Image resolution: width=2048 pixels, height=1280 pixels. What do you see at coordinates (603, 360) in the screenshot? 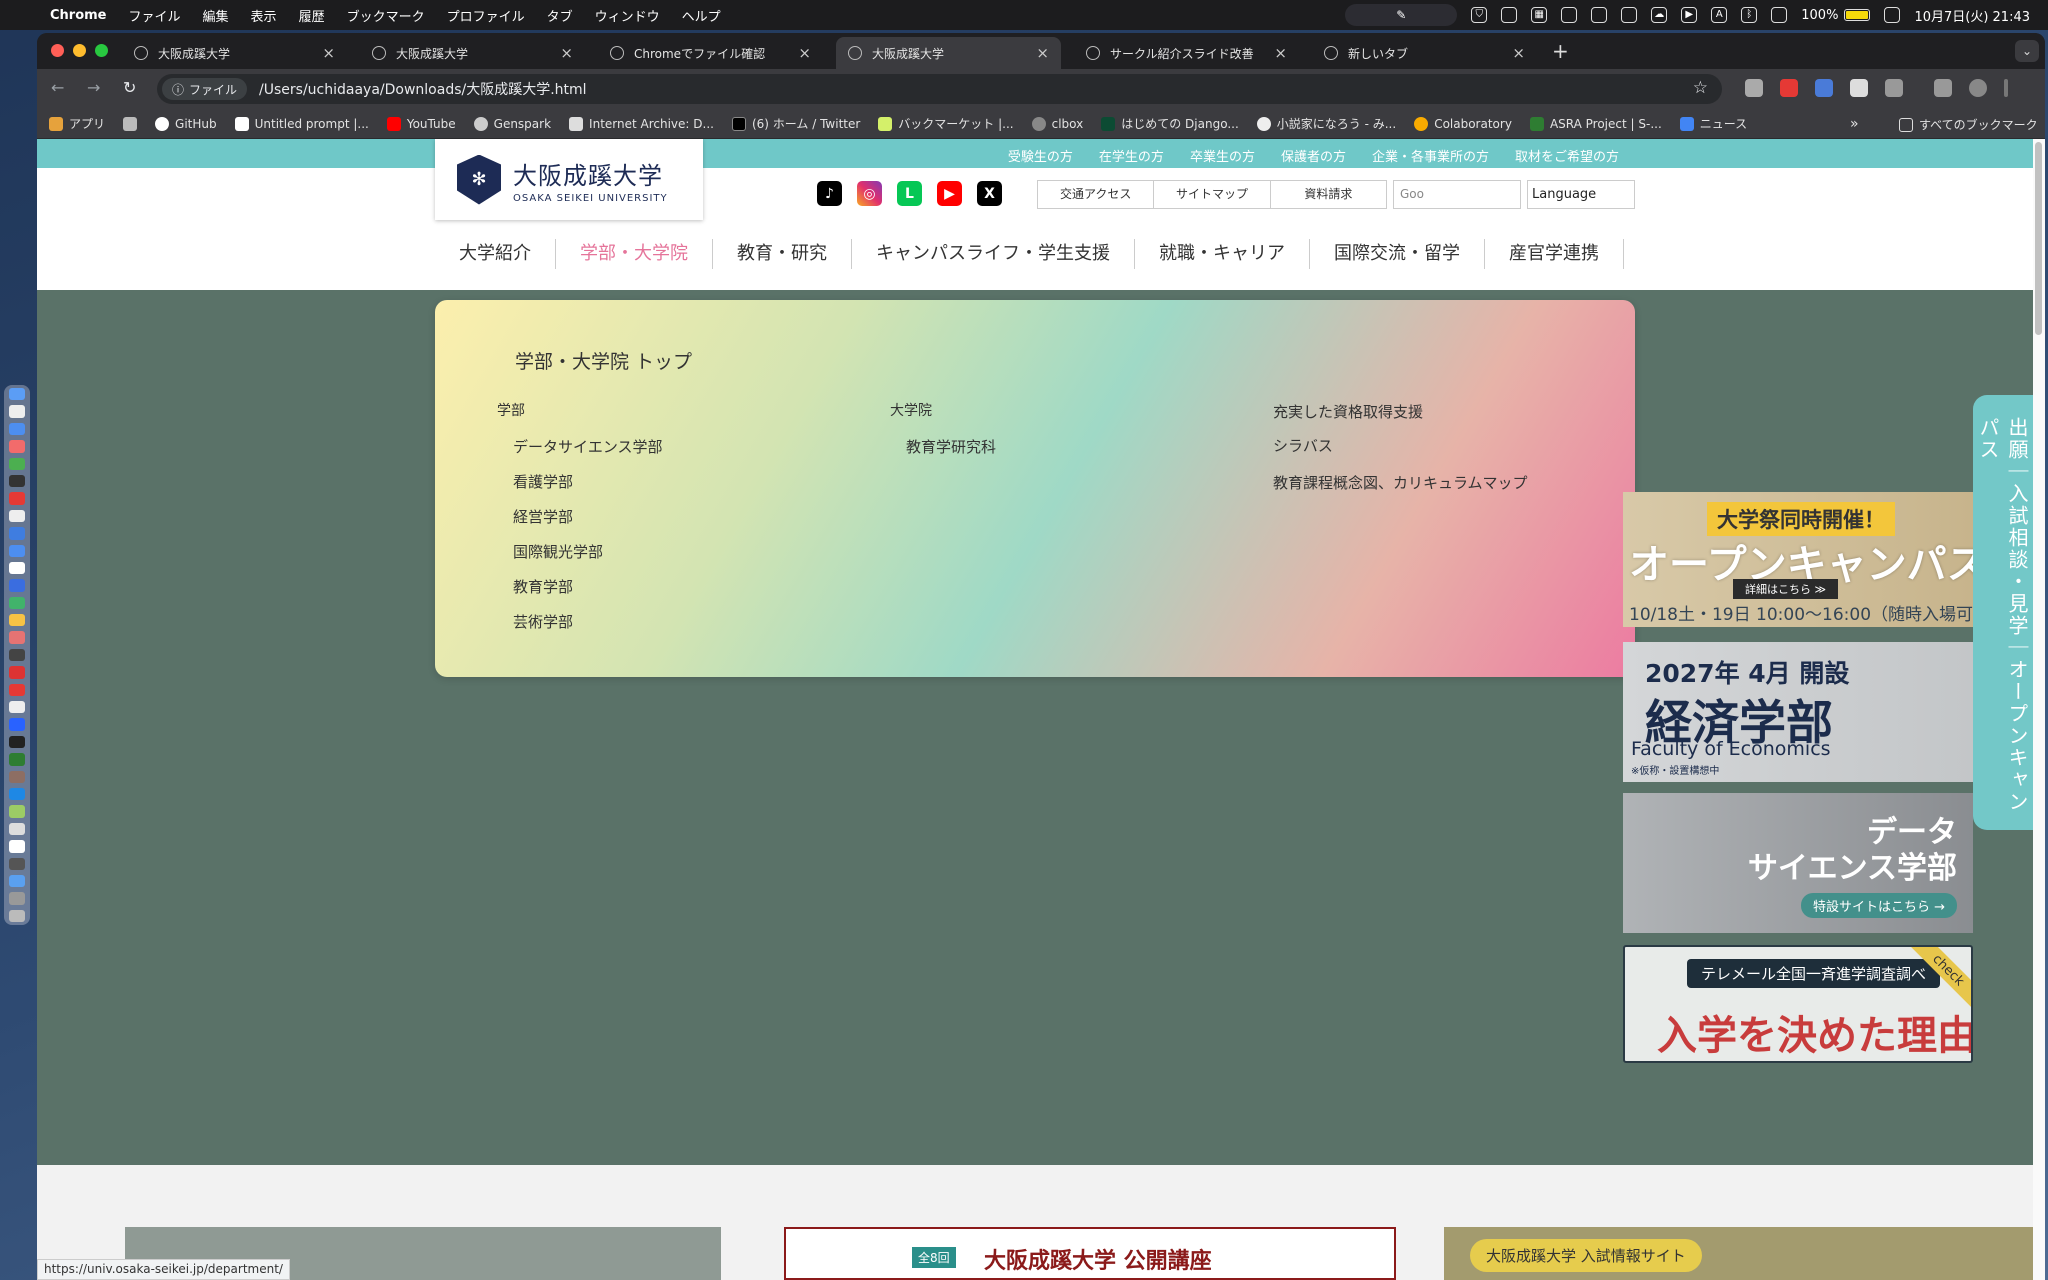
I see `mega-menu-top-link: 学部・大学院 トップ` at bounding box center [603, 360].